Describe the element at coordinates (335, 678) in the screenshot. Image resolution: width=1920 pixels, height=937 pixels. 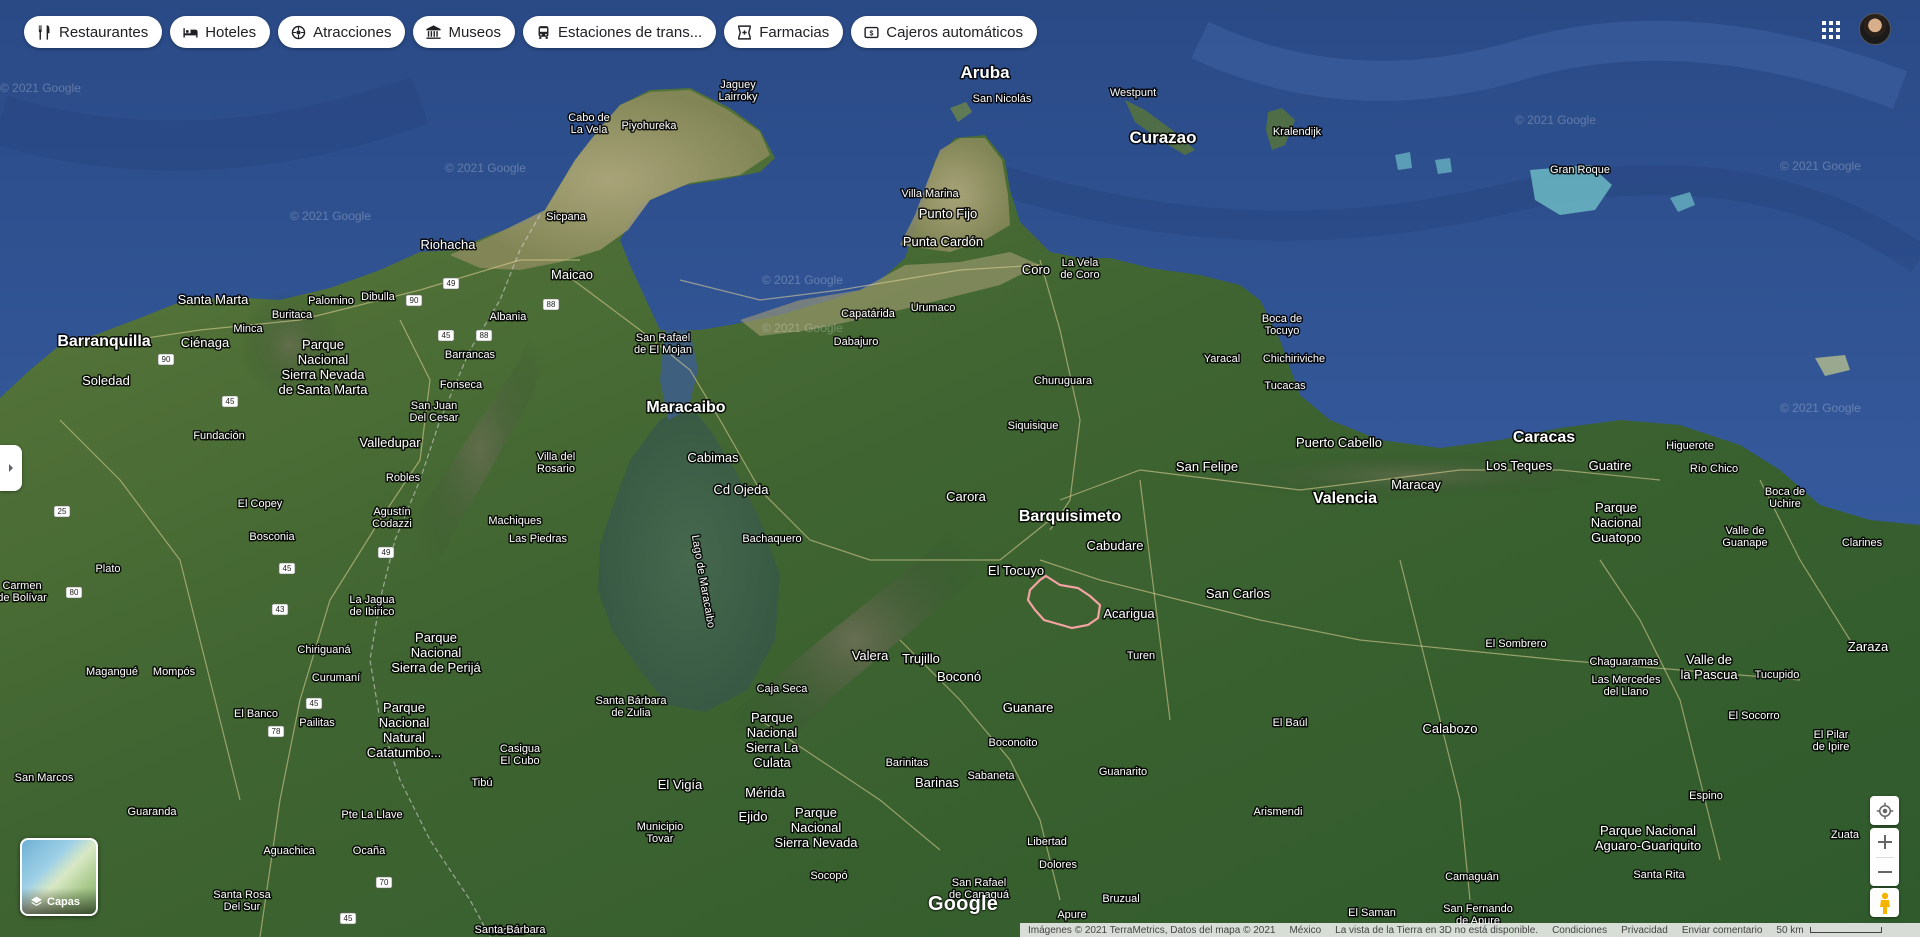
I see `map-label-curumani: Curumaní` at that location.